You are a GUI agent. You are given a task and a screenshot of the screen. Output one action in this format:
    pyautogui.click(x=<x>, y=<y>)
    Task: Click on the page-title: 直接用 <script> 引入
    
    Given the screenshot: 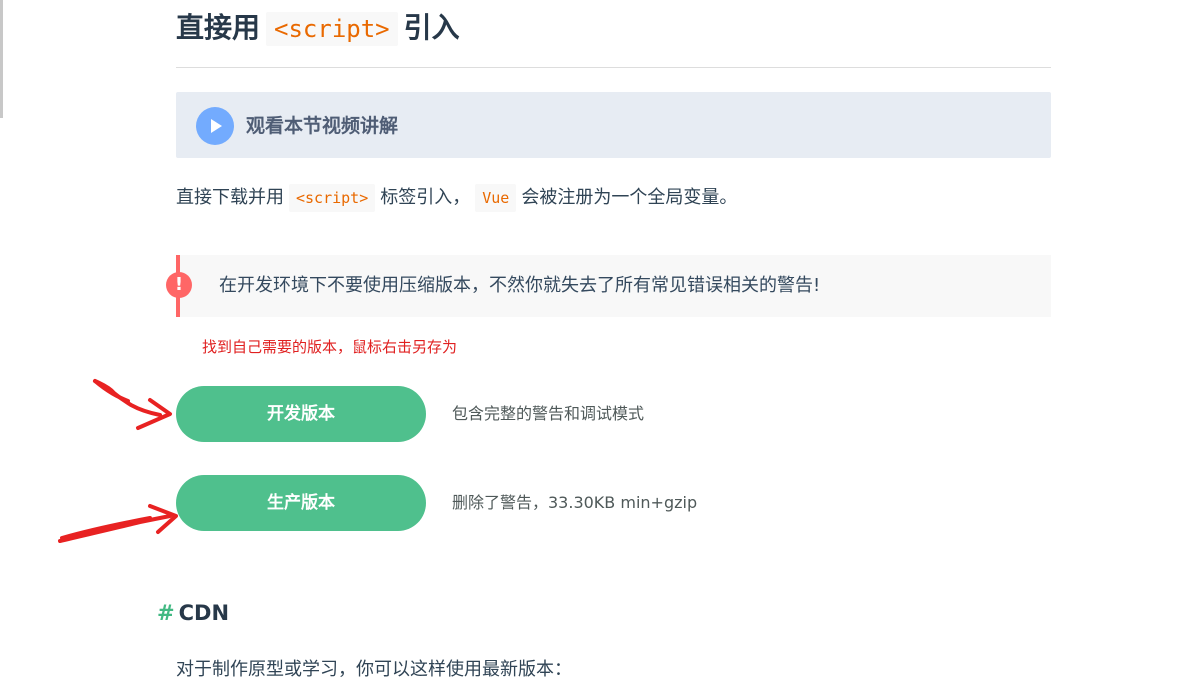 What is the action you would take?
    pyautogui.click(x=318, y=28)
    